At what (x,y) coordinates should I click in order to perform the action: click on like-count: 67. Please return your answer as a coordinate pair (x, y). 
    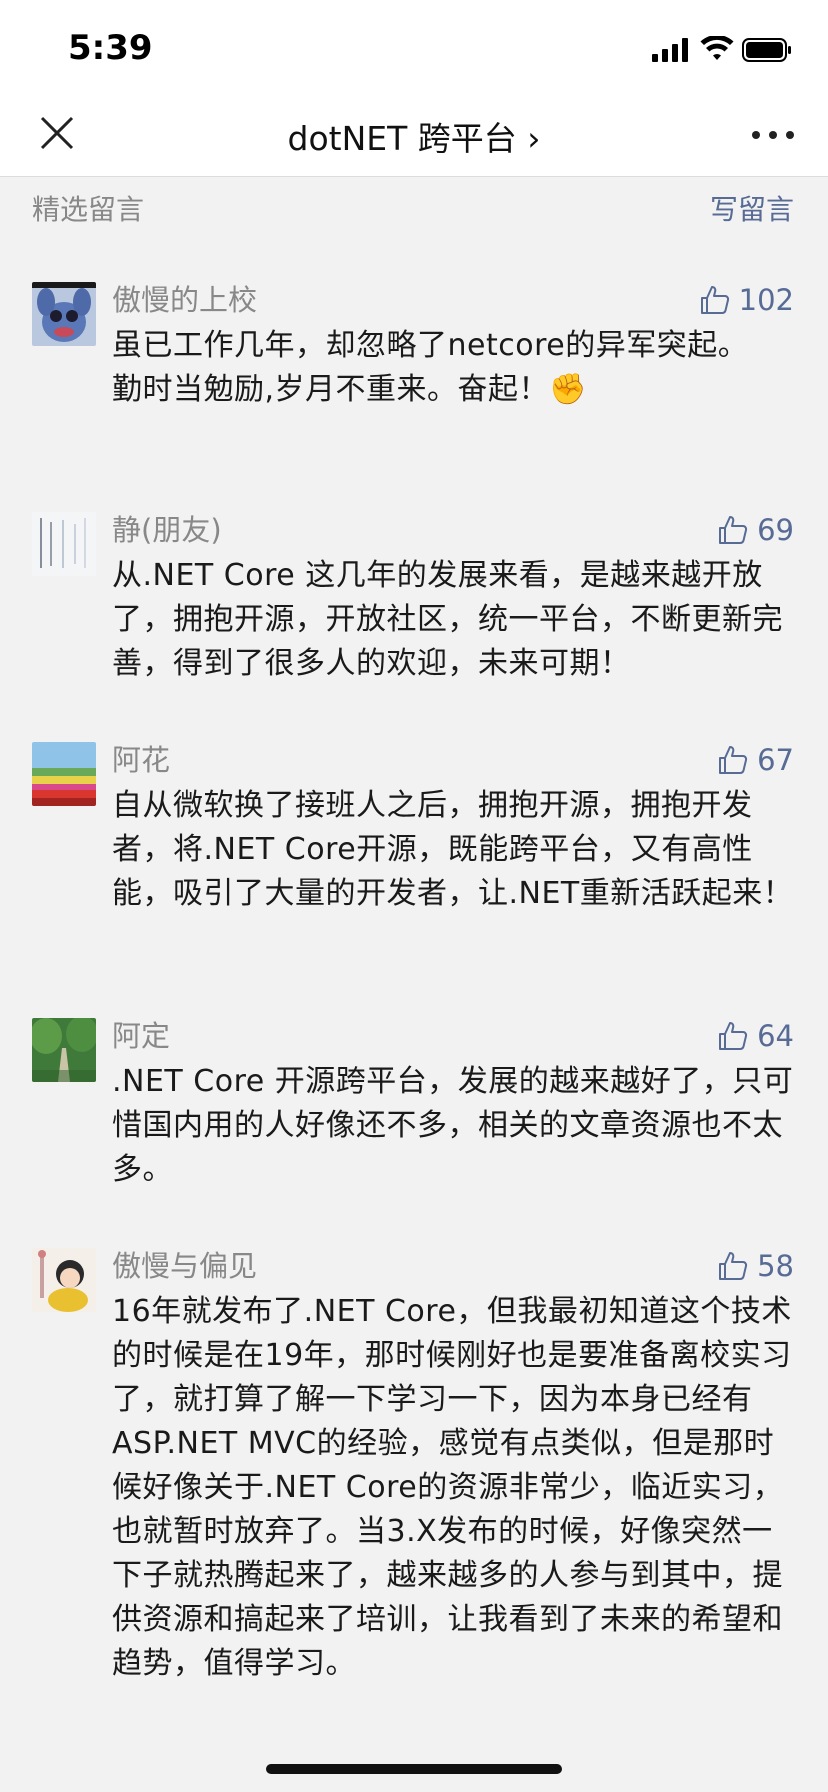
    Looking at the image, I should click on (775, 760).